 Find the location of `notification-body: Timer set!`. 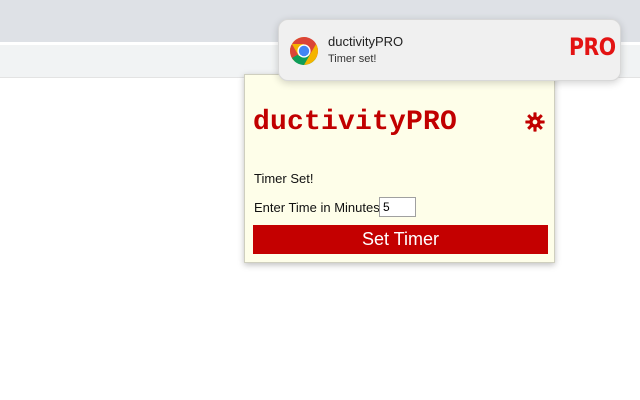

notification-body: Timer set! is located at coordinates (352, 59).